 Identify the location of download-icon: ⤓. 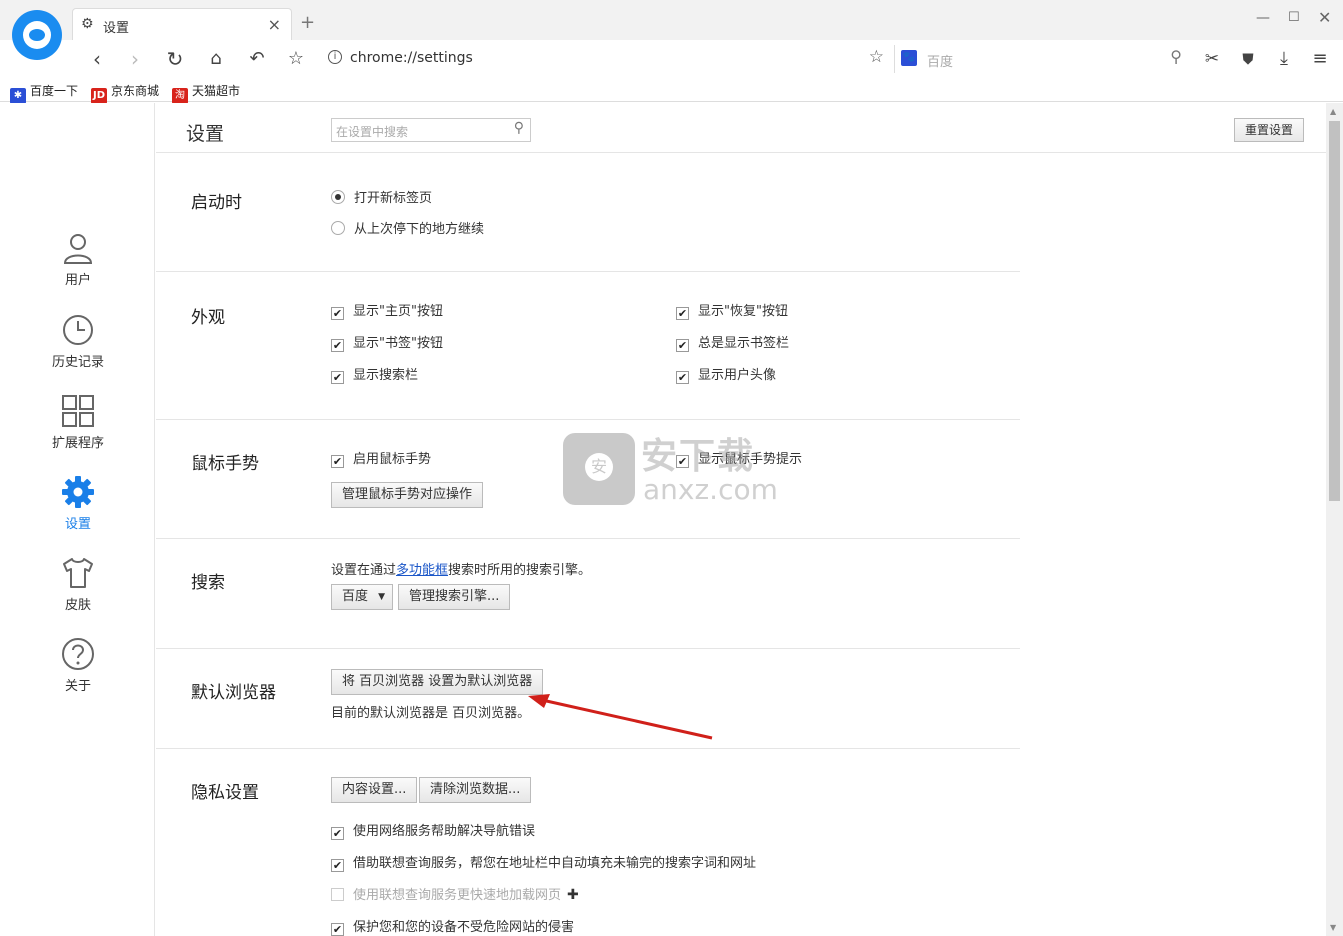
(1284, 59).